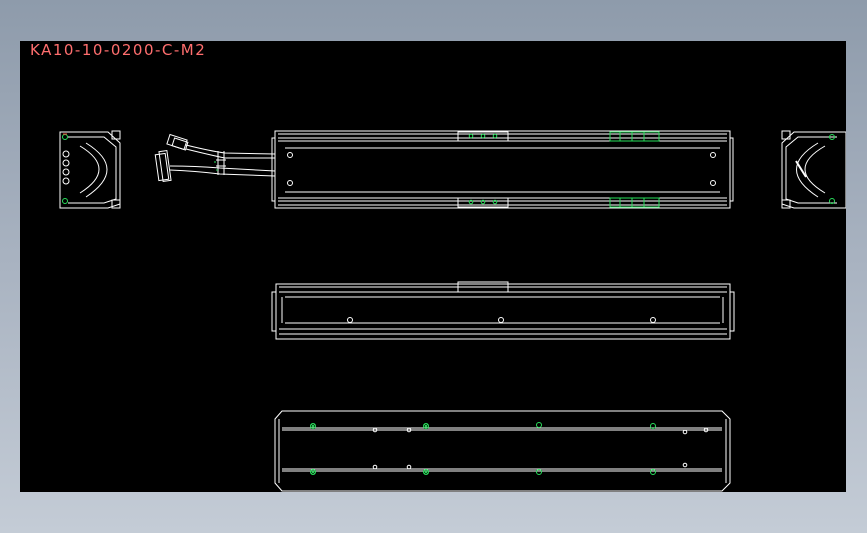 Image resolution: width=867 pixels, height=533 pixels. I want to click on top-view, so click(502, 169).